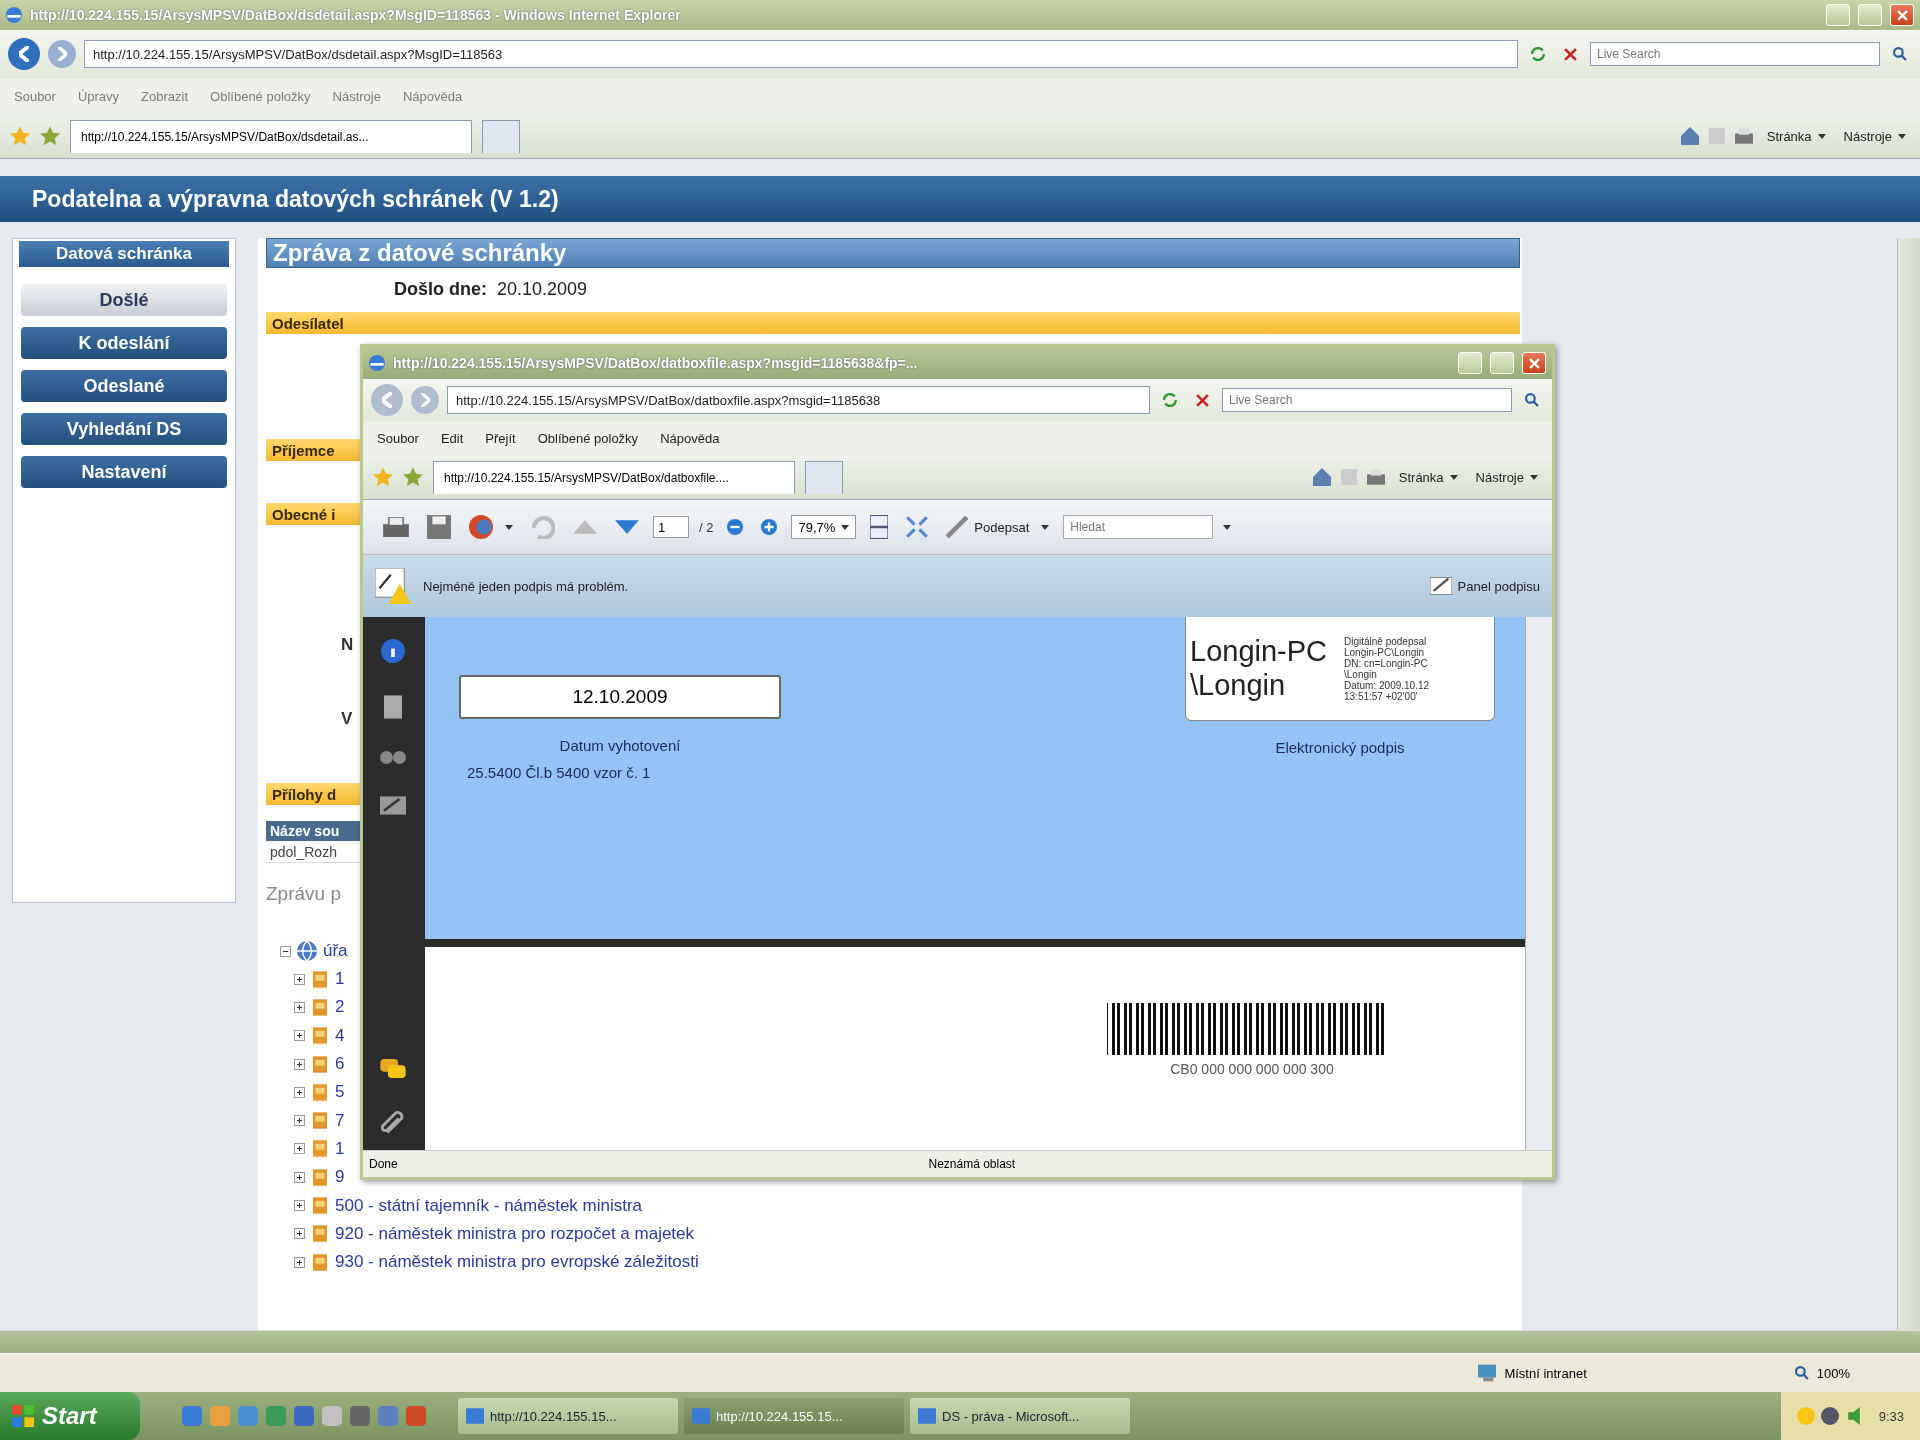 The width and height of the screenshot is (1920, 1440). I want to click on address-field: http://10.224.155.15/ArsysMPSV/DatBox/dsdetail.aspx?MsgID=118563, so click(801, 54).